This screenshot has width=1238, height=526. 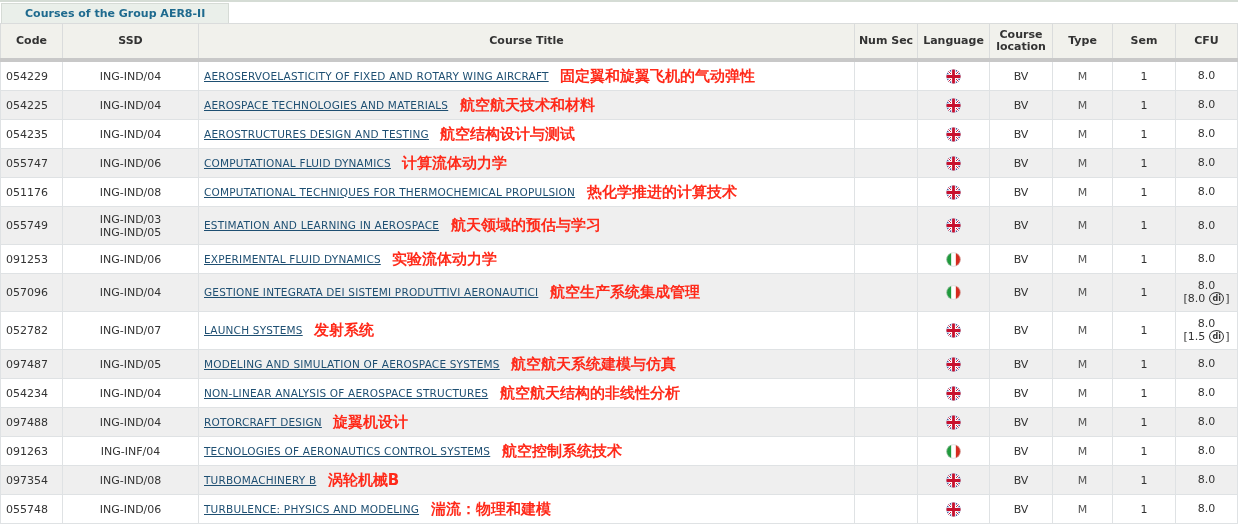 I want to click on course-code: 054235, so click(x=27, y=134).